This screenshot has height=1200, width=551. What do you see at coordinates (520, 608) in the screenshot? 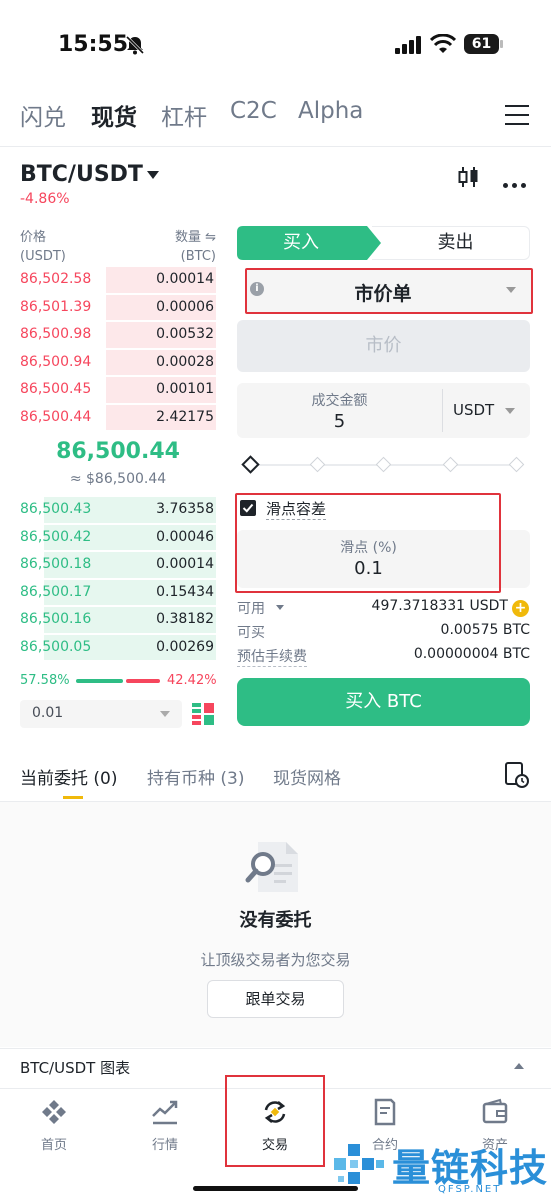
I see `add-funds-icon: +` at bounding box center [520, 608].